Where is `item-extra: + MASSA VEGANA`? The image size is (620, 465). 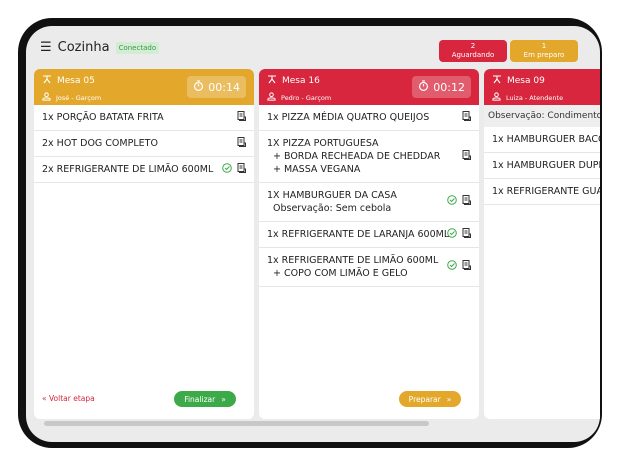 item-extra: + MASSA VEGANA is located at coordinates (317, 169).